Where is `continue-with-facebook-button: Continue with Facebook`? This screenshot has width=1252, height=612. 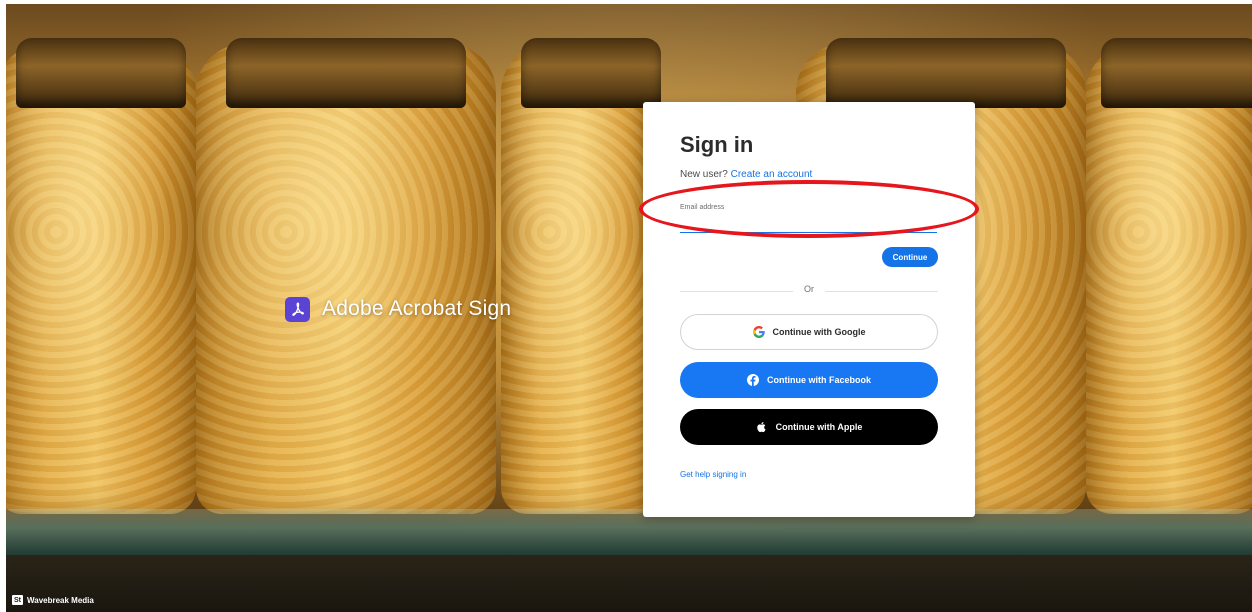 continue-with-facebook-button: Continue with Facebook is located at coordinates (809, 380).